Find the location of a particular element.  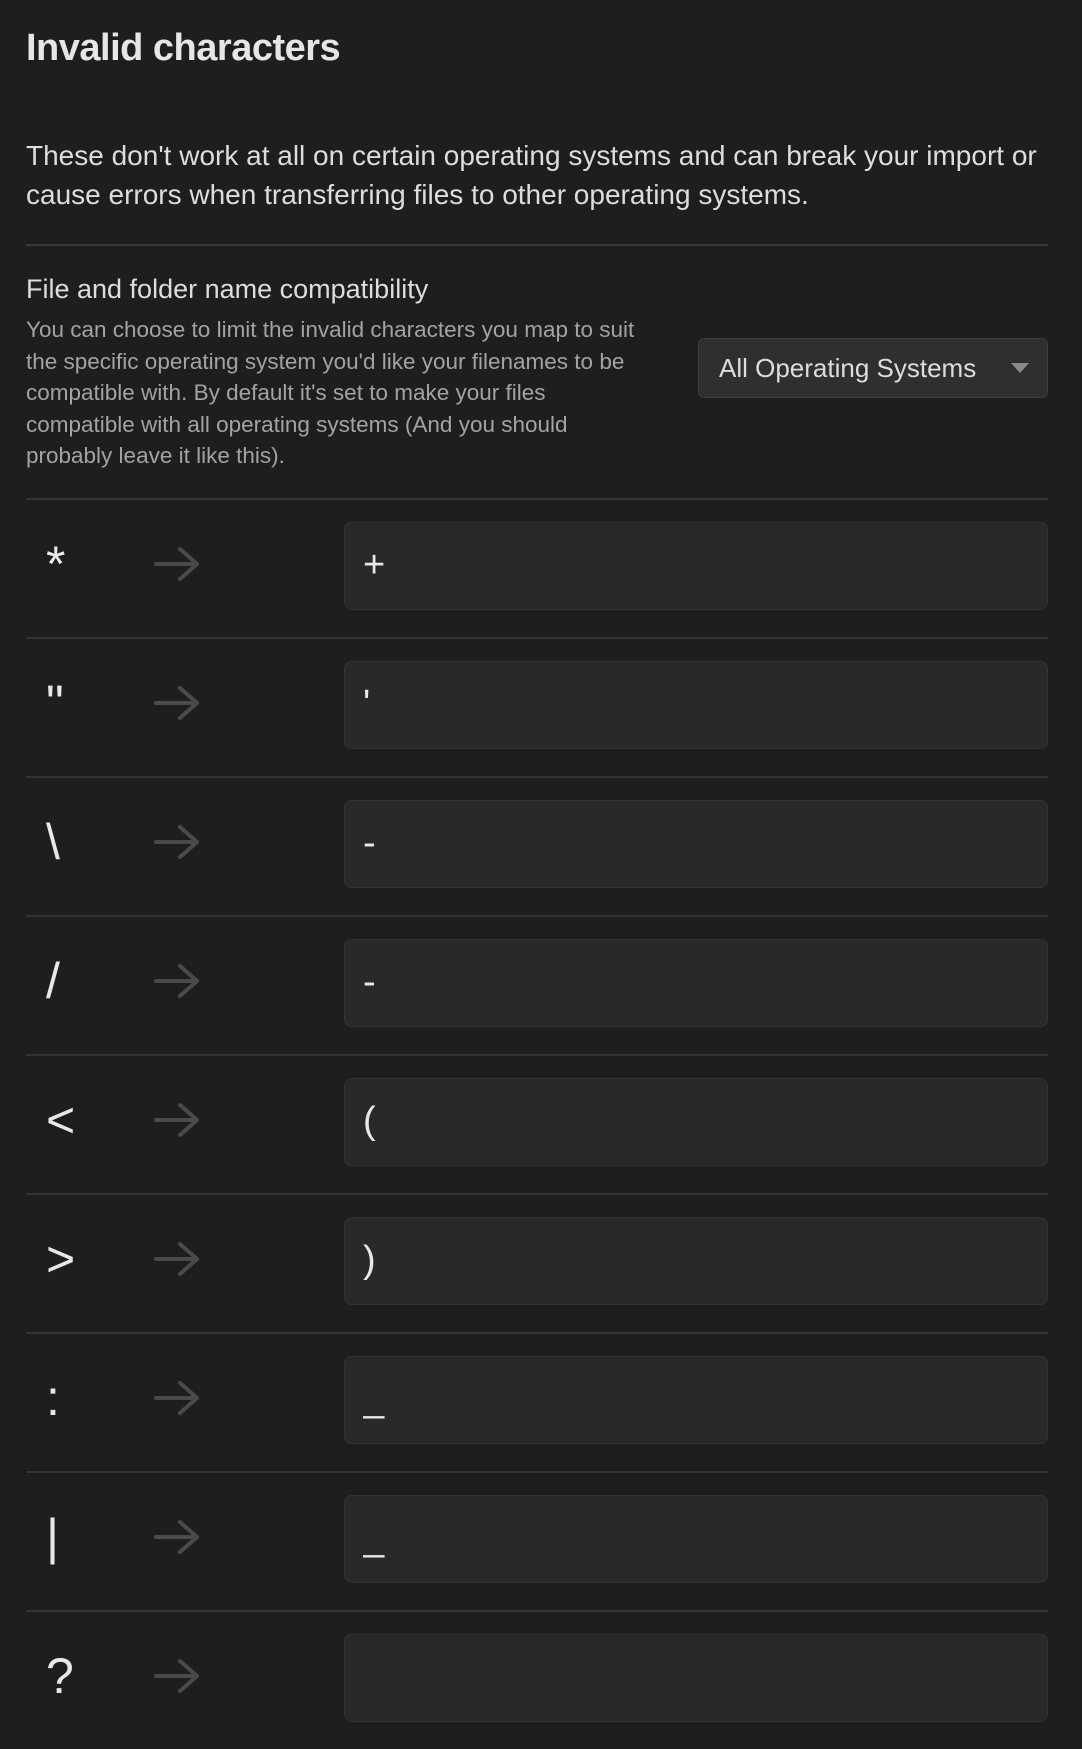

chevron-down-icon is located at coordinates (1020, 368).